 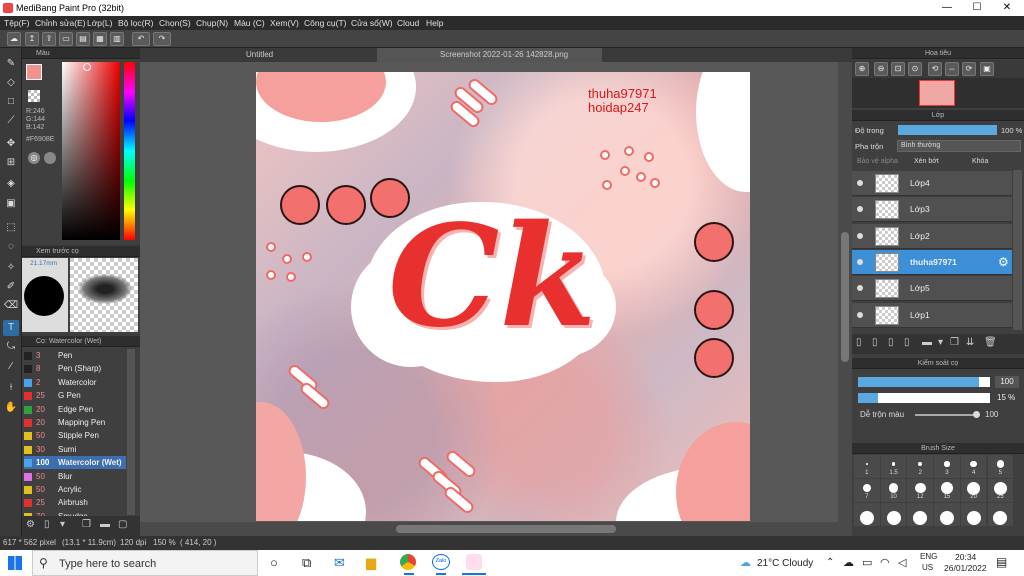 What do you see at coordinates (75, 382) in the screenshot?
I see `brush-item: 2 Watercolor` at bounding box center [75, 382].